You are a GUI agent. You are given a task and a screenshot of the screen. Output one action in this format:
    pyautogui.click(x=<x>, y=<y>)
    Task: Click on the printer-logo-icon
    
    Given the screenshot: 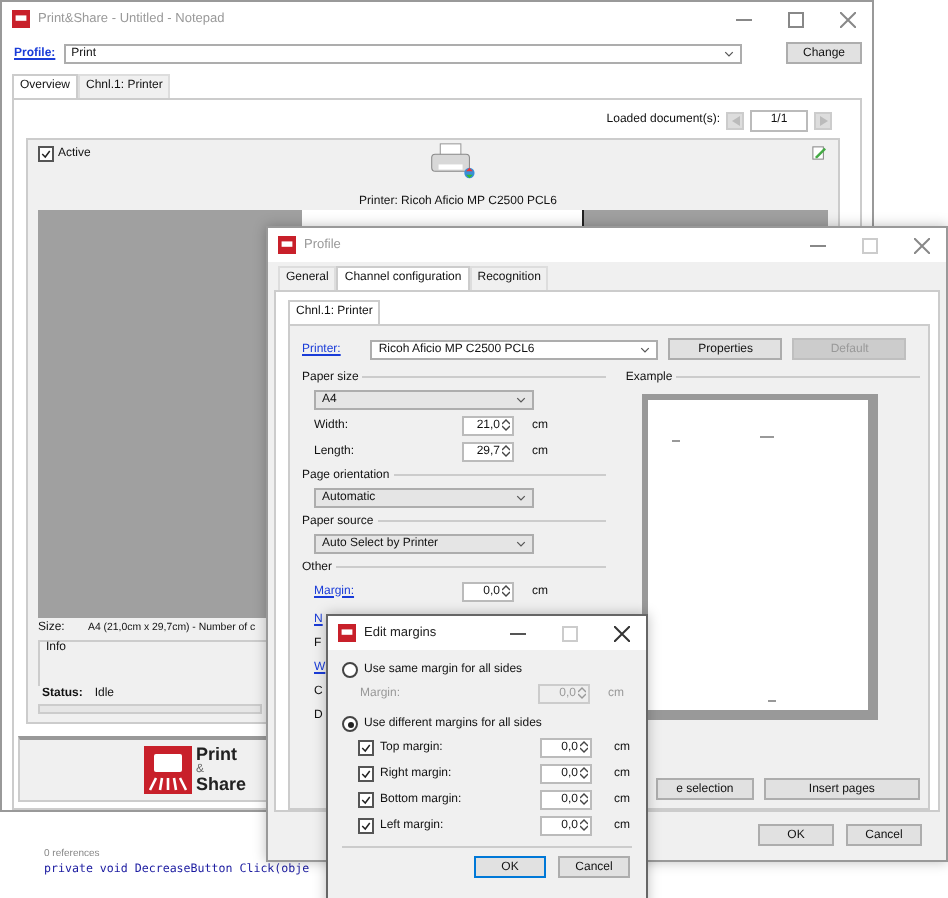 What is the action you would take?
    pyautogui.click(x=168, y=770)
    